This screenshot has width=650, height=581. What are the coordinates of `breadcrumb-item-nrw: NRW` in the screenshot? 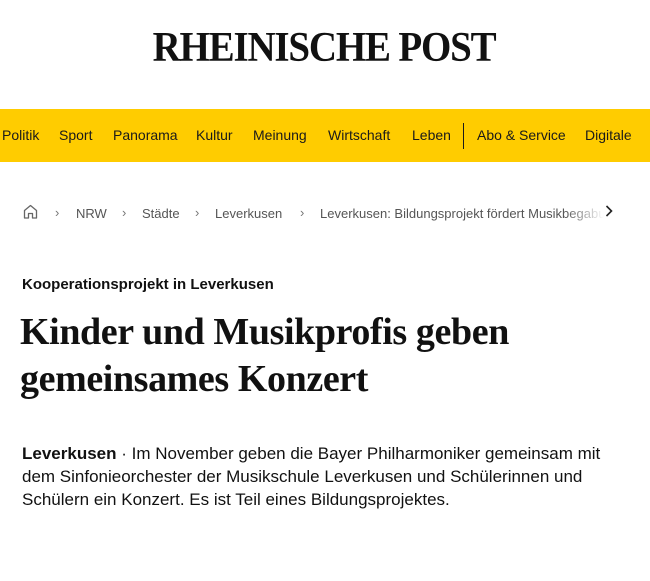 It's located at (91, 213).